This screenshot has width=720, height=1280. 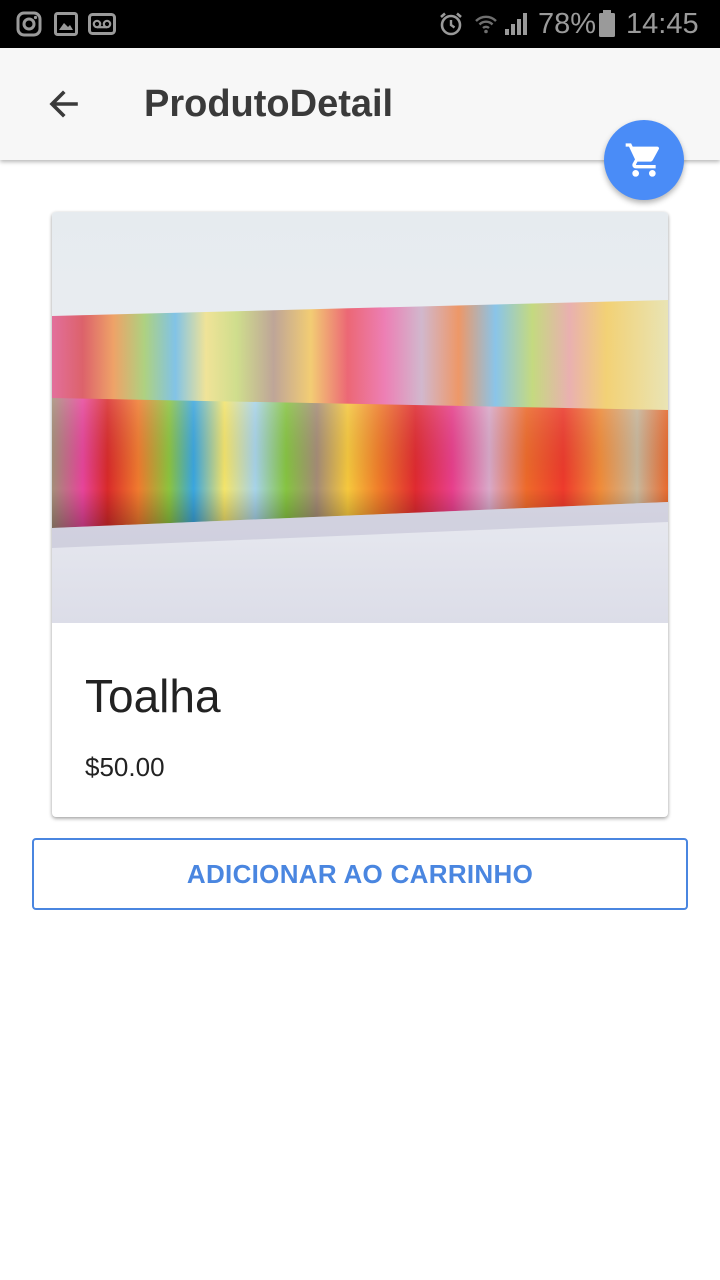 What do you see at coordinates (29, 24) in the screenshot?
I see `instagram-icon` at bounding box center [29, 24].